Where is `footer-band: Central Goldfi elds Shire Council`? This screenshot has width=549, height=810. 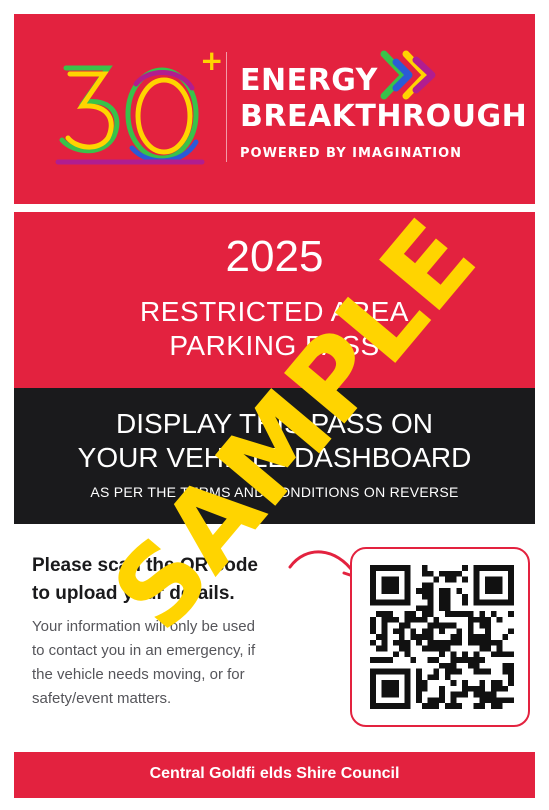
footer-band: Central Goldfi elds Shire Council is located at coordinates (274, 775).